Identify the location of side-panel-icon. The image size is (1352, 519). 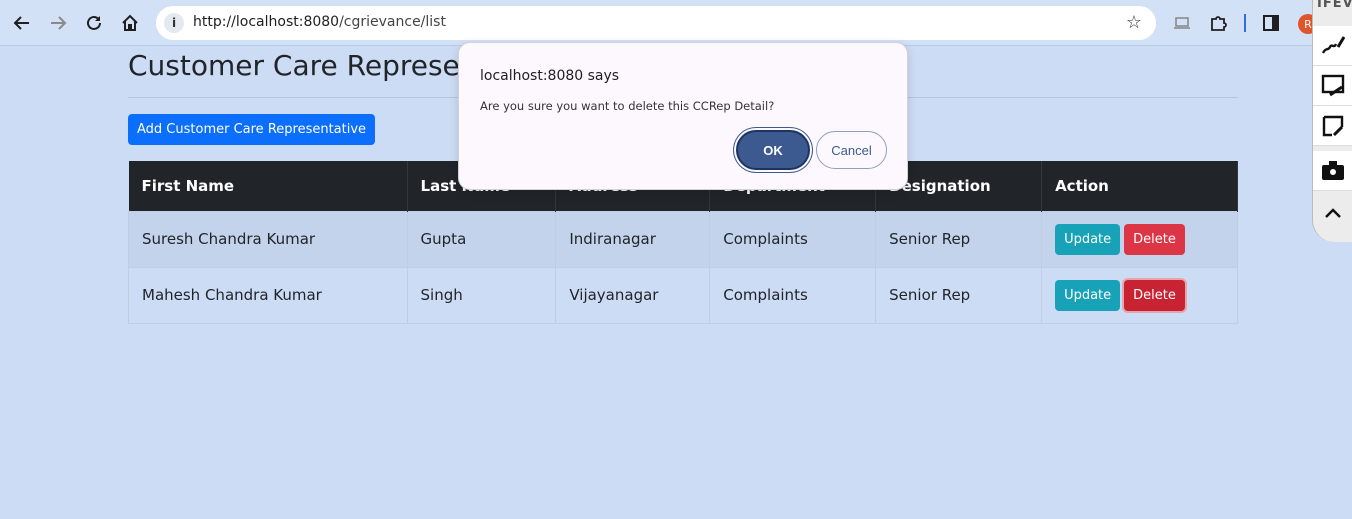
(1271, 23).